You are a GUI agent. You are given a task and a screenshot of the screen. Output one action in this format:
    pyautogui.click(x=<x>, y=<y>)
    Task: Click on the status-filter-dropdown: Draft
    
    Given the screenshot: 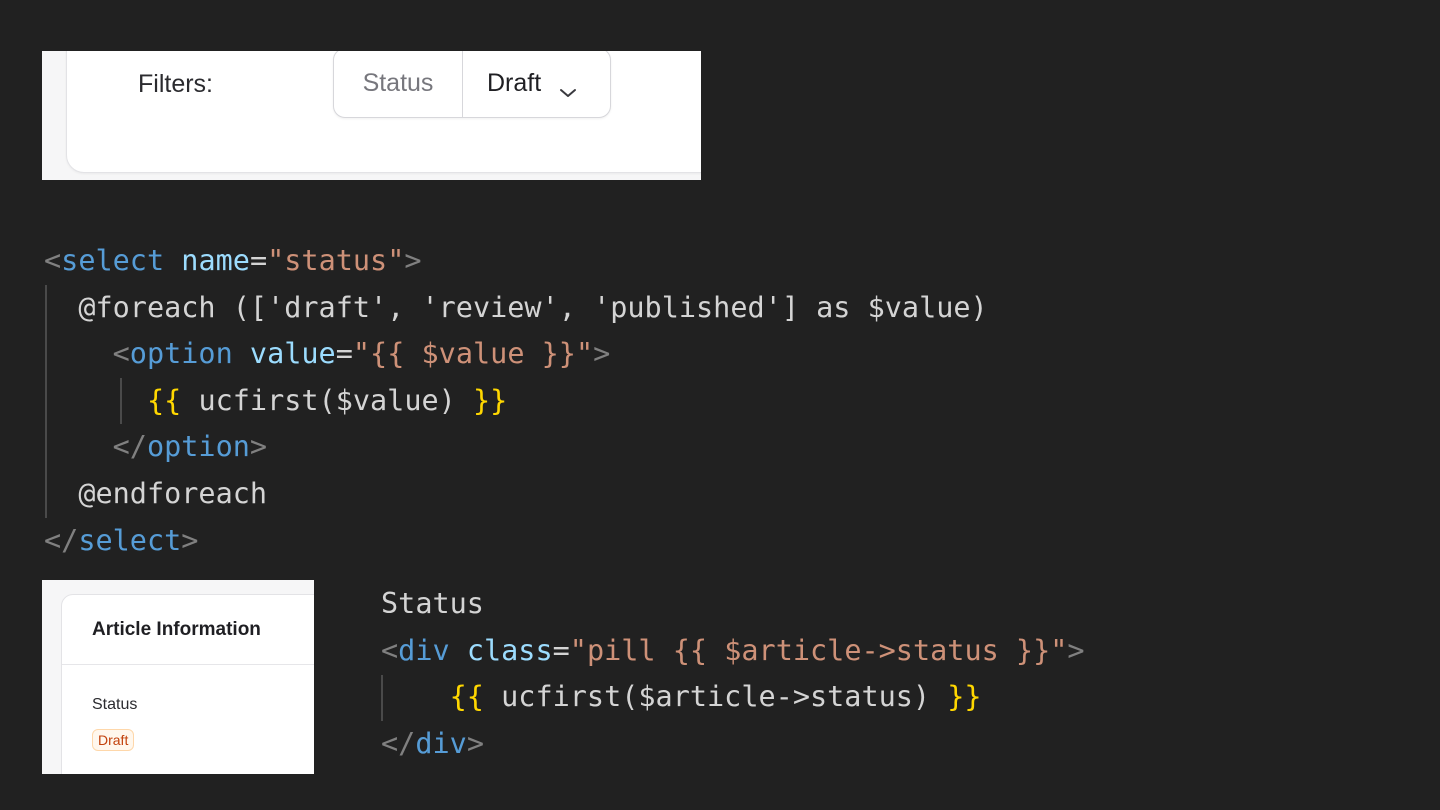 What is the action you would take?
    pyautogui.click(x=536, y=84)
    